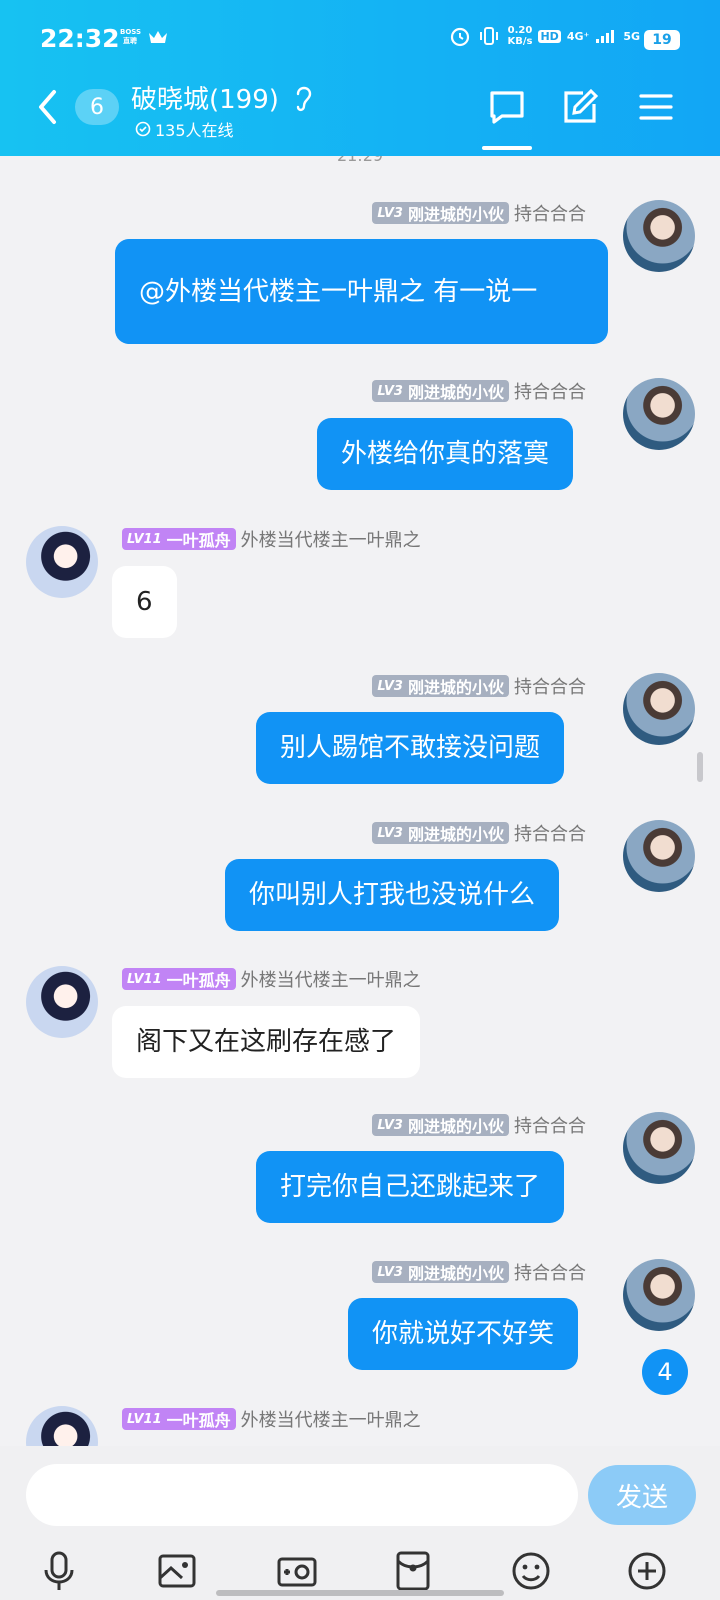  What do you see at coordinates (131, 32) in the screenshot?
I see `boss-line1: BOSS` at bounding box center [131, 32].